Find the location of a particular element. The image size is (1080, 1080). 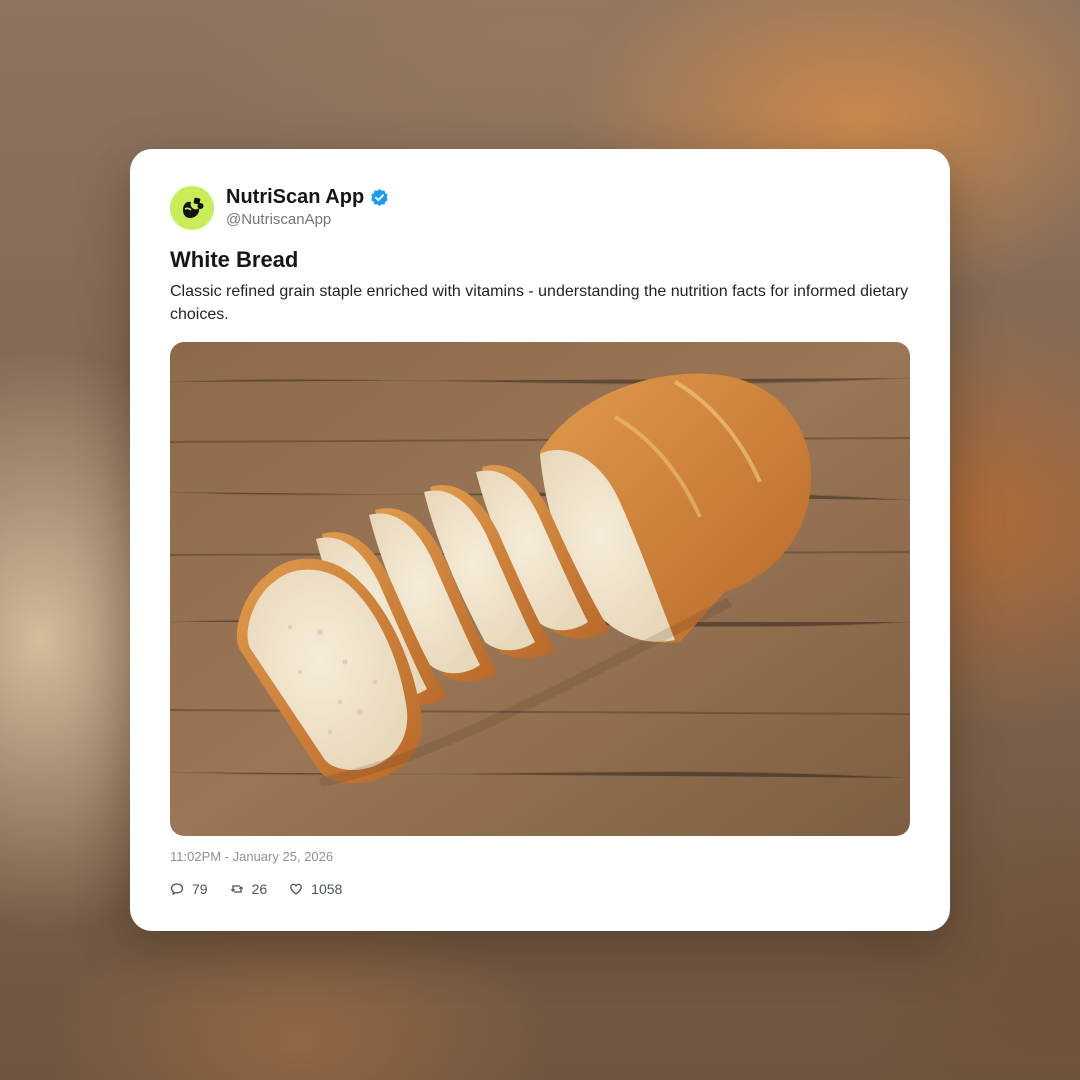

author-handle: @NutriscanApp is located at coordinates (307, 220).